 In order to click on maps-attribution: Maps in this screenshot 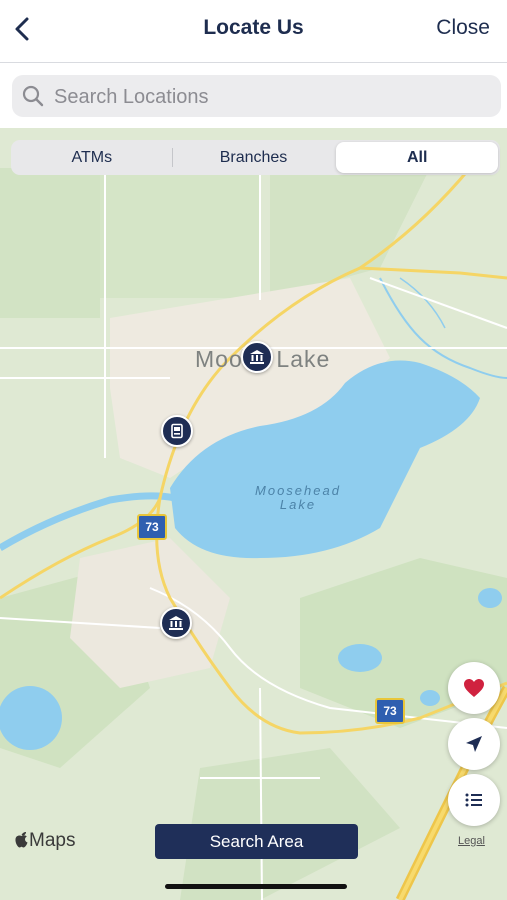, I will do `click(44, 841)`.